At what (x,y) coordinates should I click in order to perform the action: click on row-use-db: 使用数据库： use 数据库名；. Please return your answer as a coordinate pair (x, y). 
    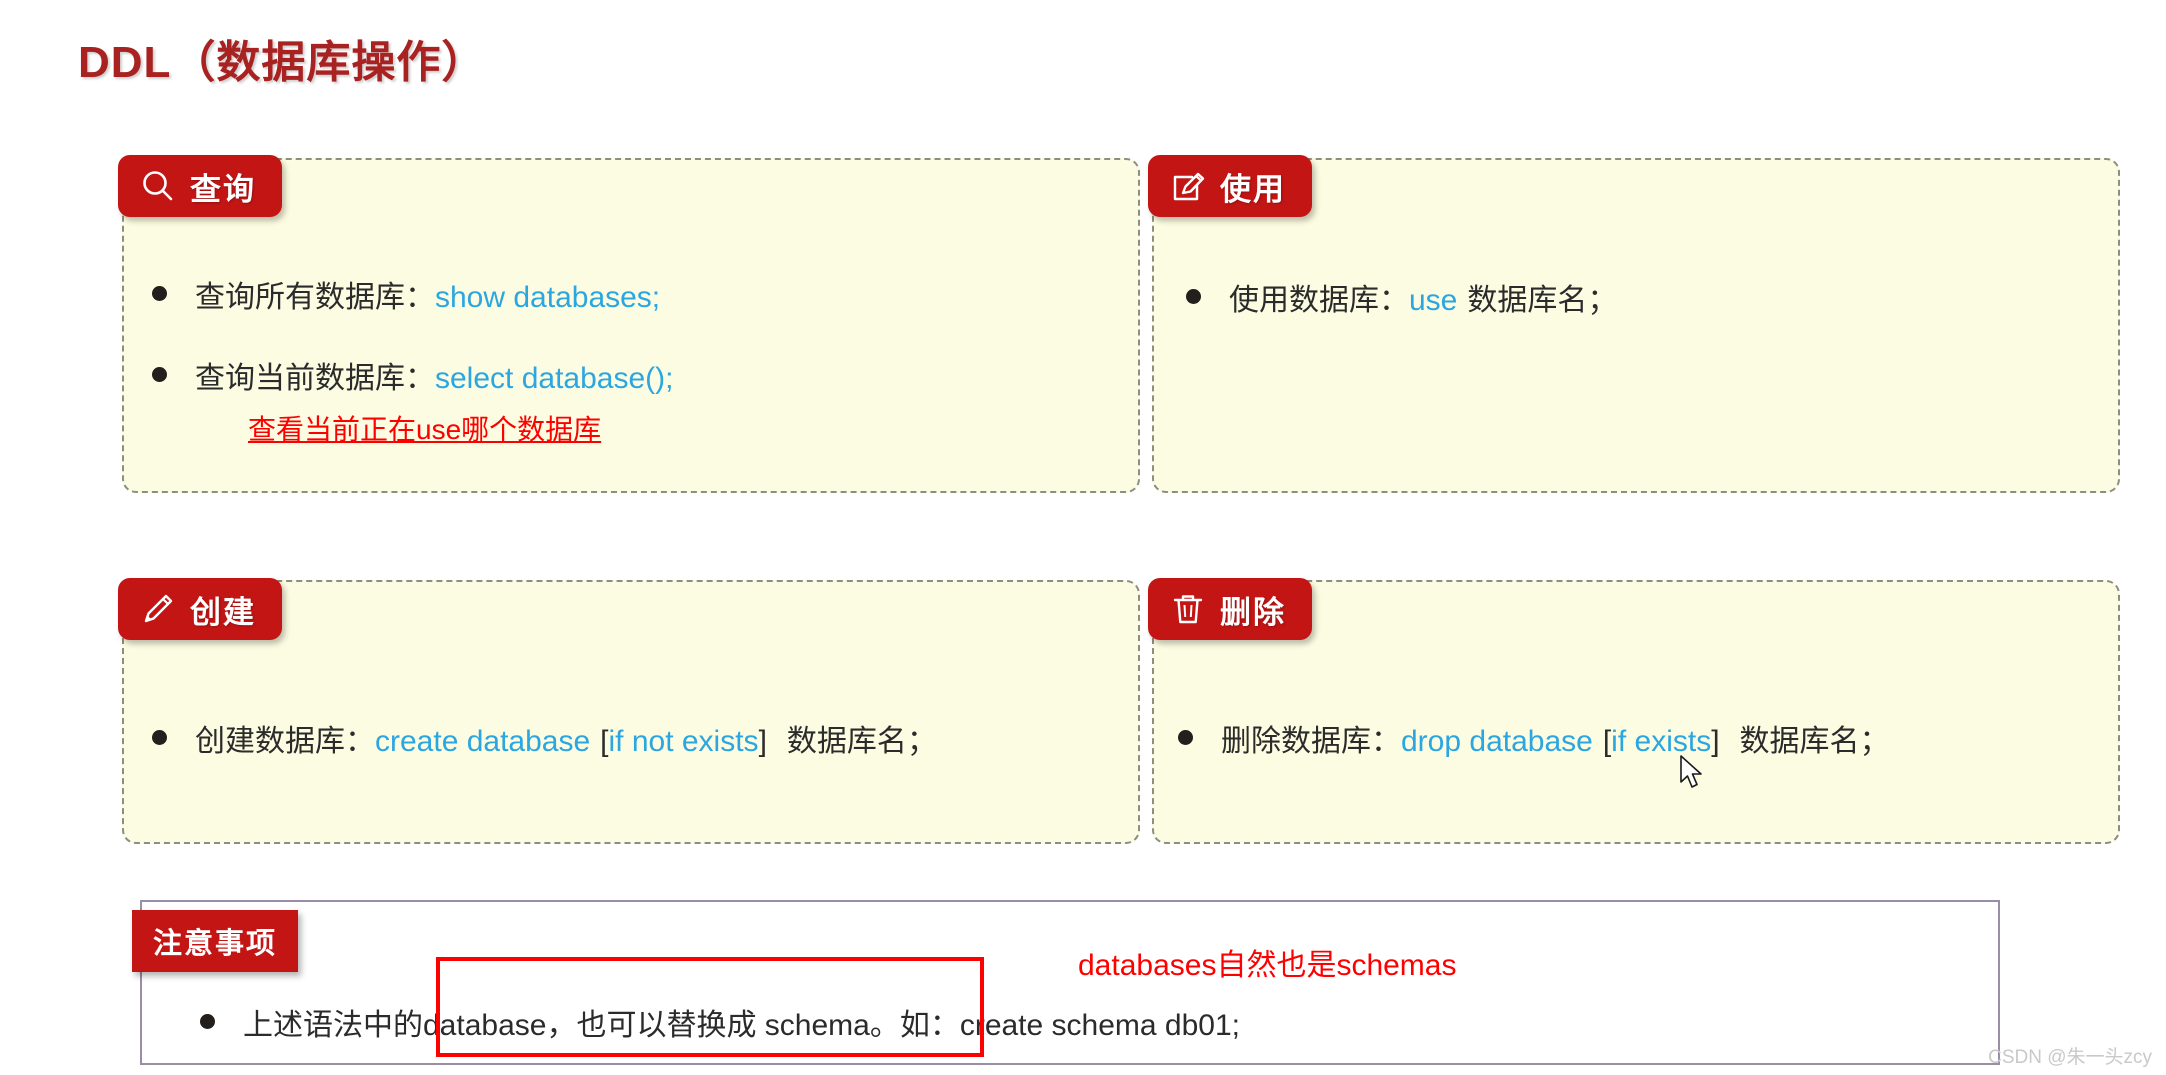
    Looking at the image, I should click on (1401, 297).